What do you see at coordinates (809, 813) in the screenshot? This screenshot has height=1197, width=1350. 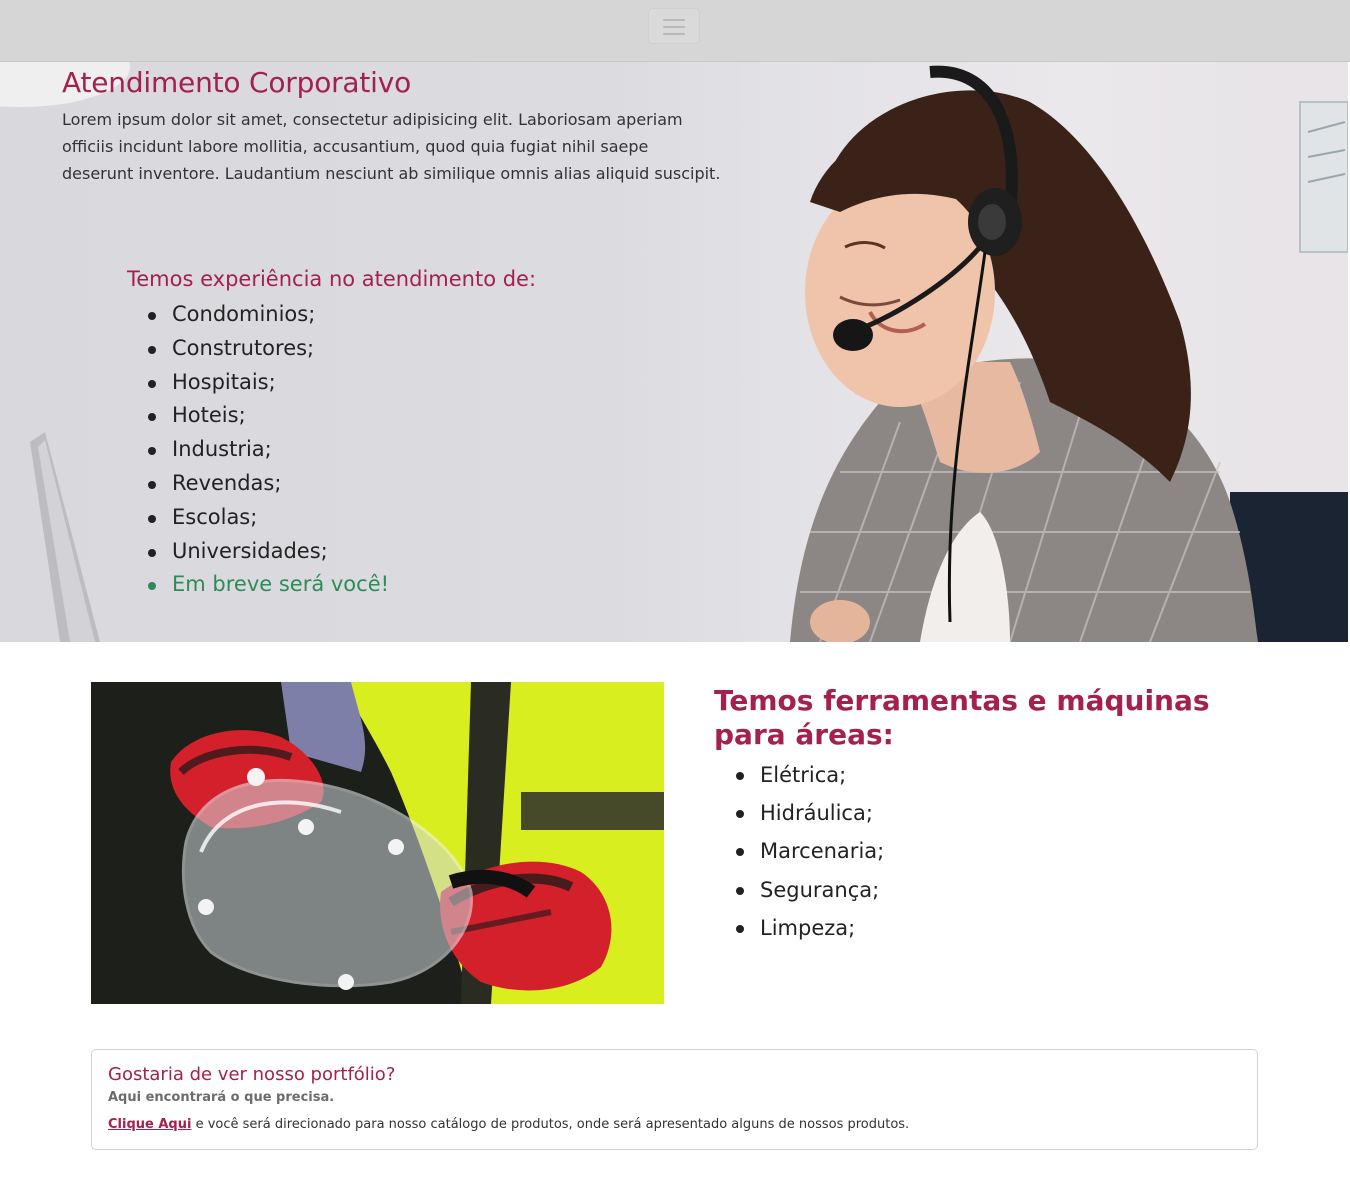 I see `list-item: Hidráulica;` at bounding box center [809, 813].